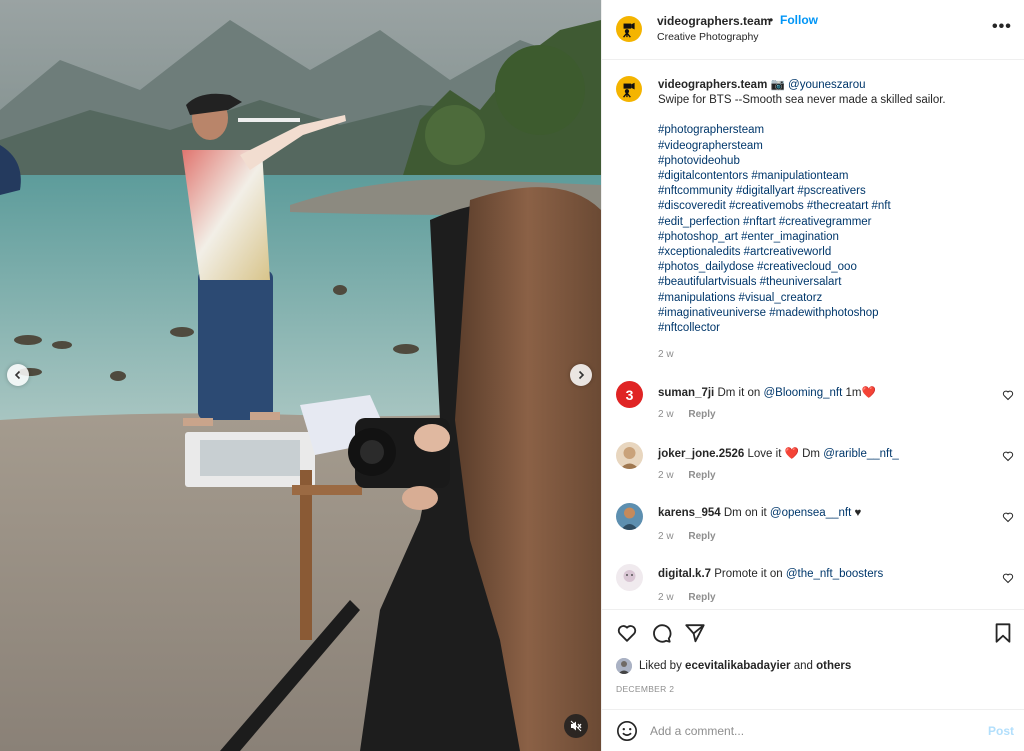 This screenshot has height=751, width=1024. What do you see at coordinates (835, 267) in the screenshot?
I see `hashtag-line: #photos_dailydose #creativecloud_ooo` at bounding box center [835, 267].